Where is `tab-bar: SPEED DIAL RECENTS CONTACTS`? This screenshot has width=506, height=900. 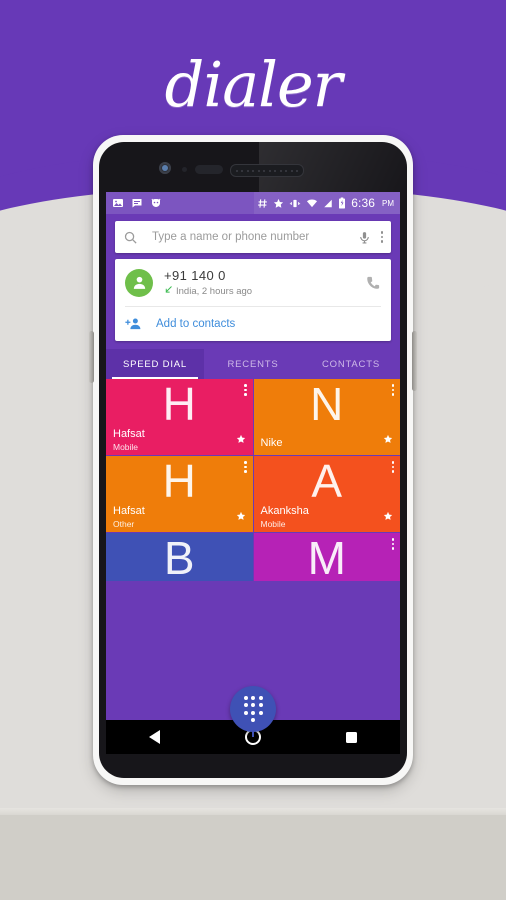
tab-bar: SPEED DIAL RECENTS CONTACTS is located at coordinates (253, 364).